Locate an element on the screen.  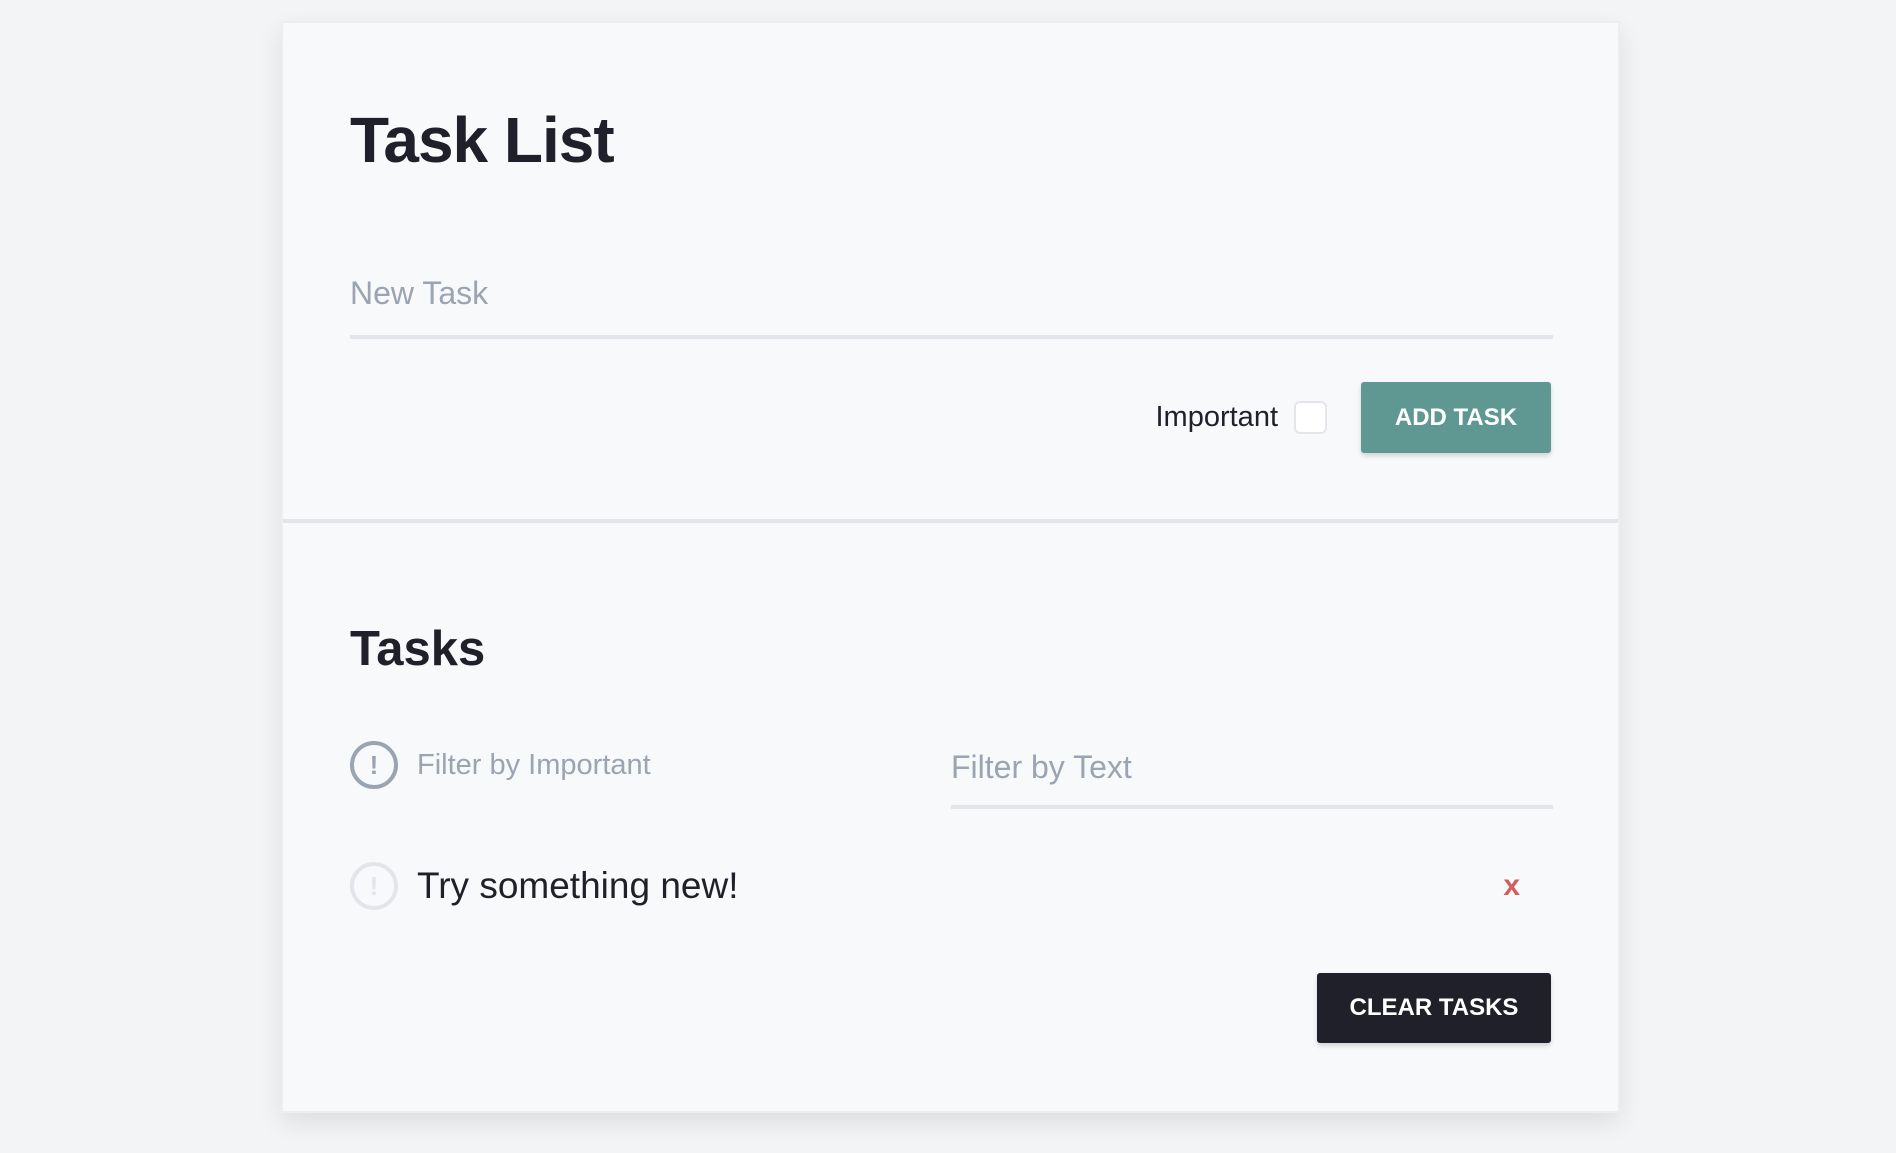
important-row: Important ADD TASK is located at coordinates (1353, 417).